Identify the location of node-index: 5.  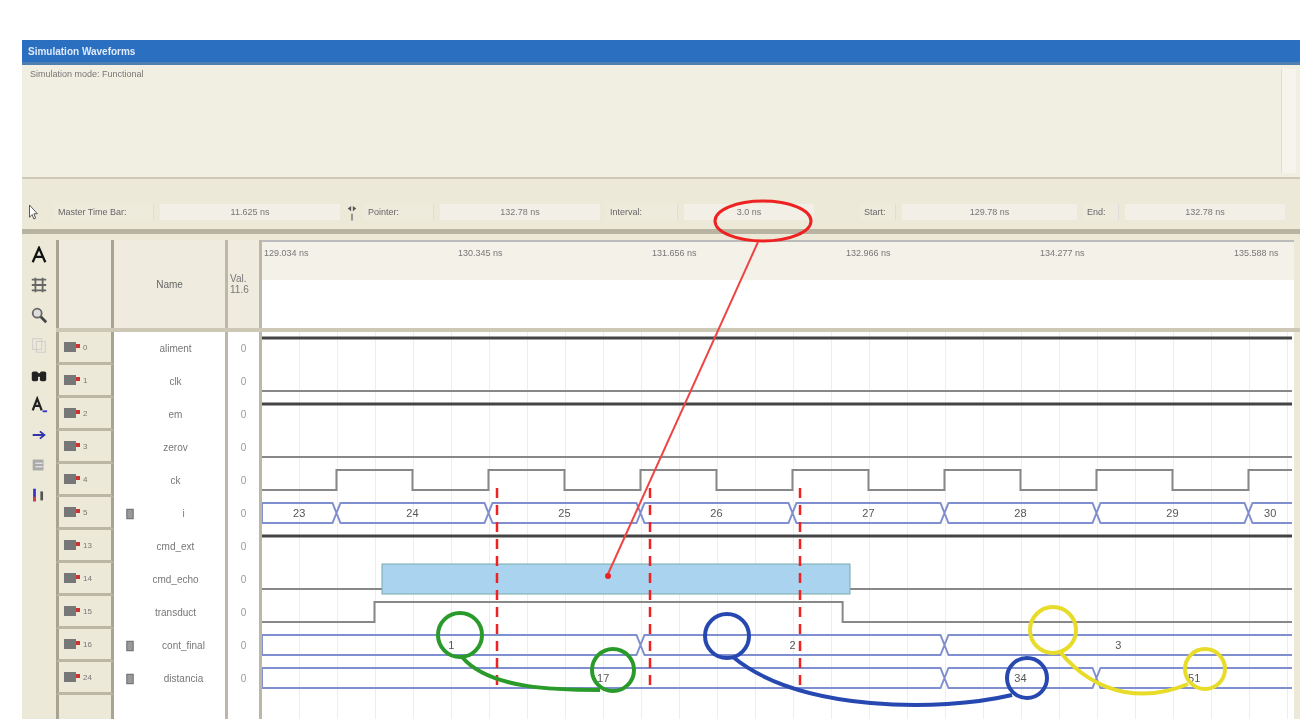
(85, 512).